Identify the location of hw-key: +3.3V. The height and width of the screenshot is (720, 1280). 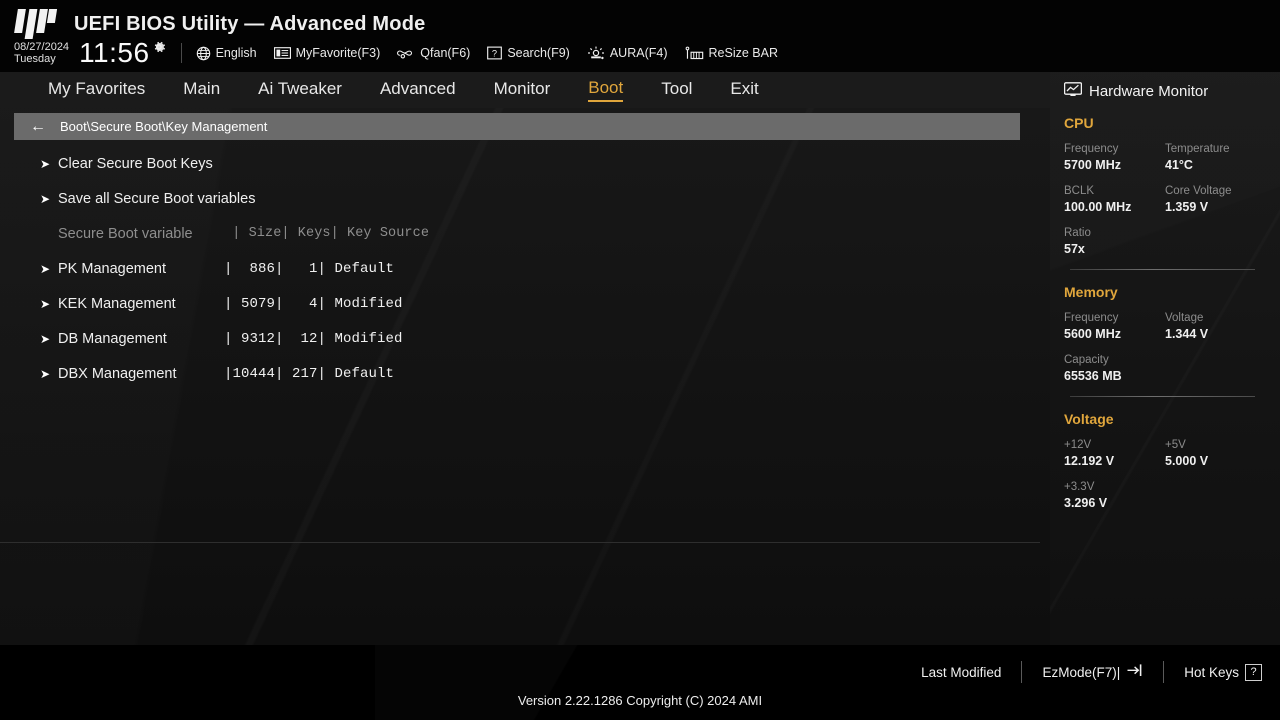
(1079, 487).